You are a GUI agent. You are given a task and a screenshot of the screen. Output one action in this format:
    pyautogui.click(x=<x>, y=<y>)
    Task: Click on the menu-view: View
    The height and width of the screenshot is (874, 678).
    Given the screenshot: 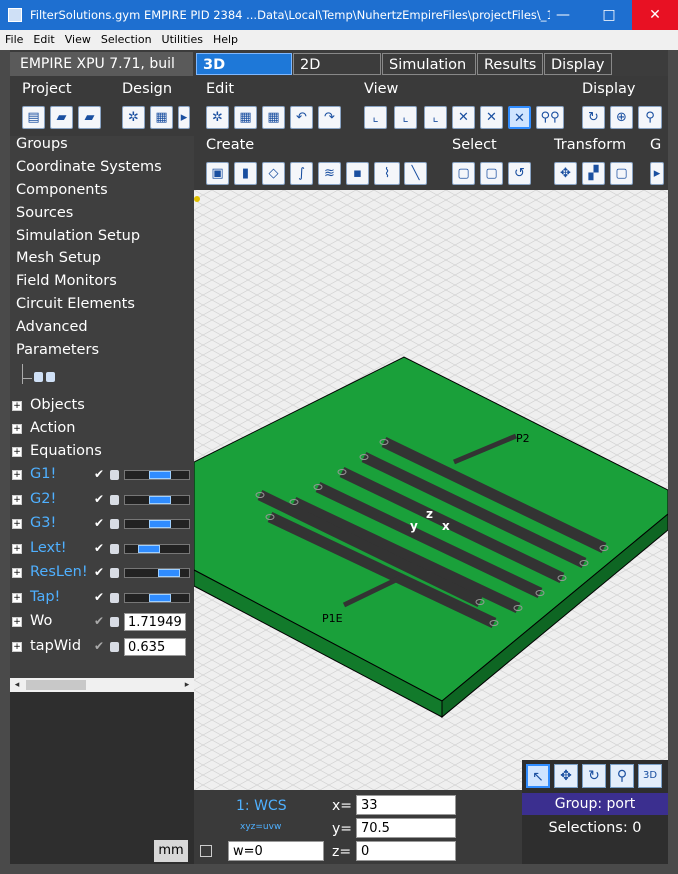 What is the action you would take?
    pyautogui.click(x=78, y=38)
    